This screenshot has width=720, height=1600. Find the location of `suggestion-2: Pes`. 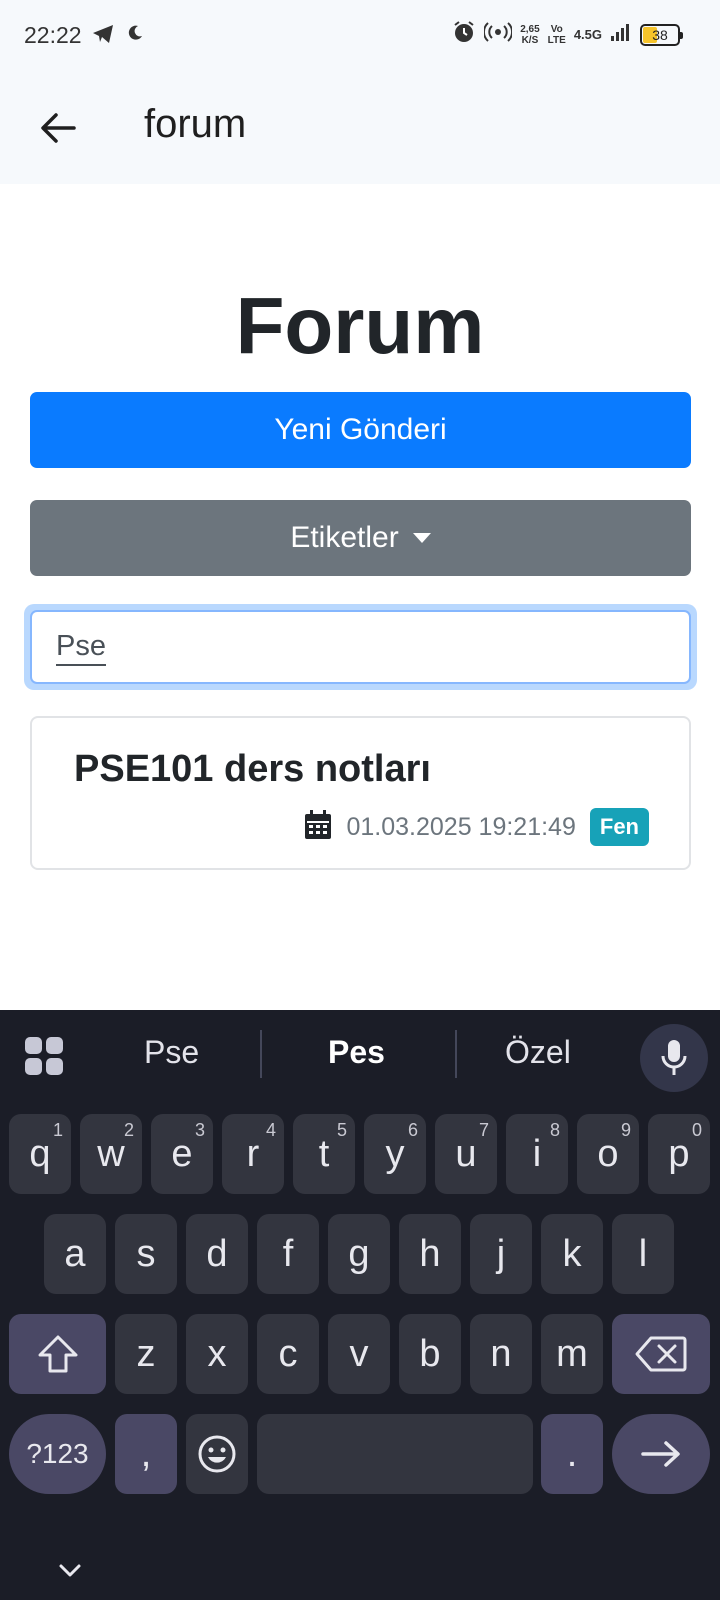

suggestion-2: Pes is located at coordinates (356, 1052).